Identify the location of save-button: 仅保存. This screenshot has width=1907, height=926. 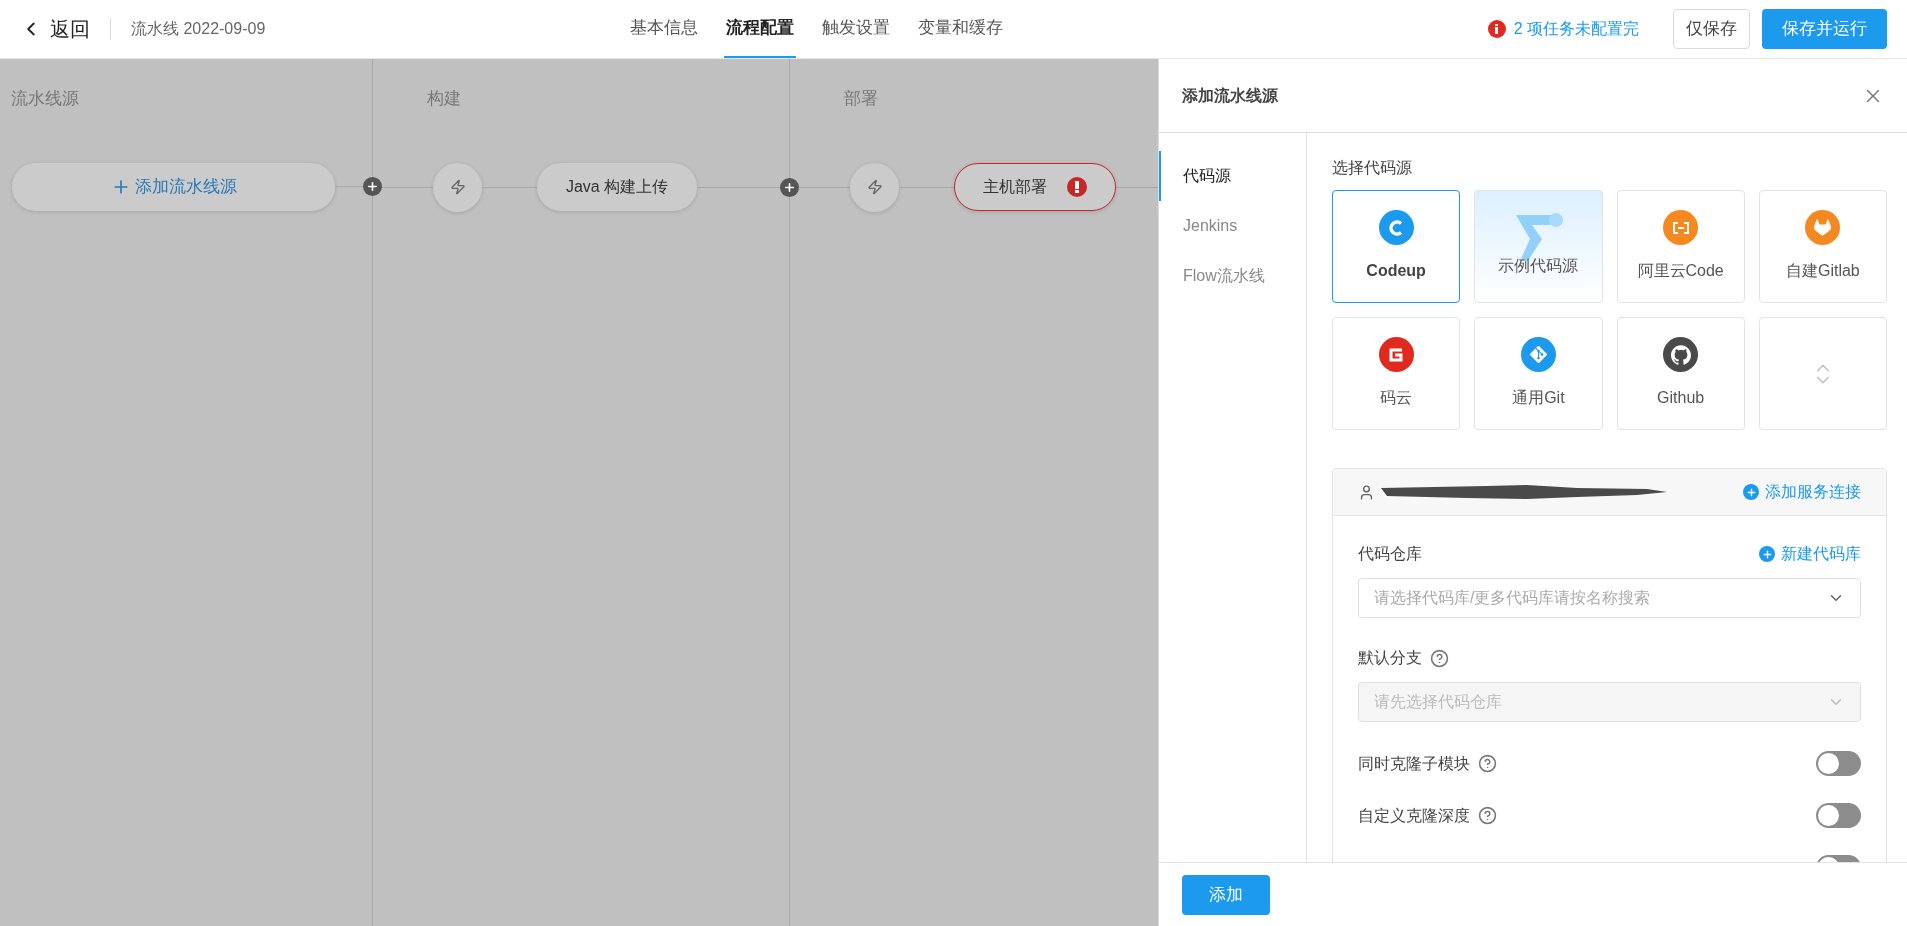
(1711, 29).